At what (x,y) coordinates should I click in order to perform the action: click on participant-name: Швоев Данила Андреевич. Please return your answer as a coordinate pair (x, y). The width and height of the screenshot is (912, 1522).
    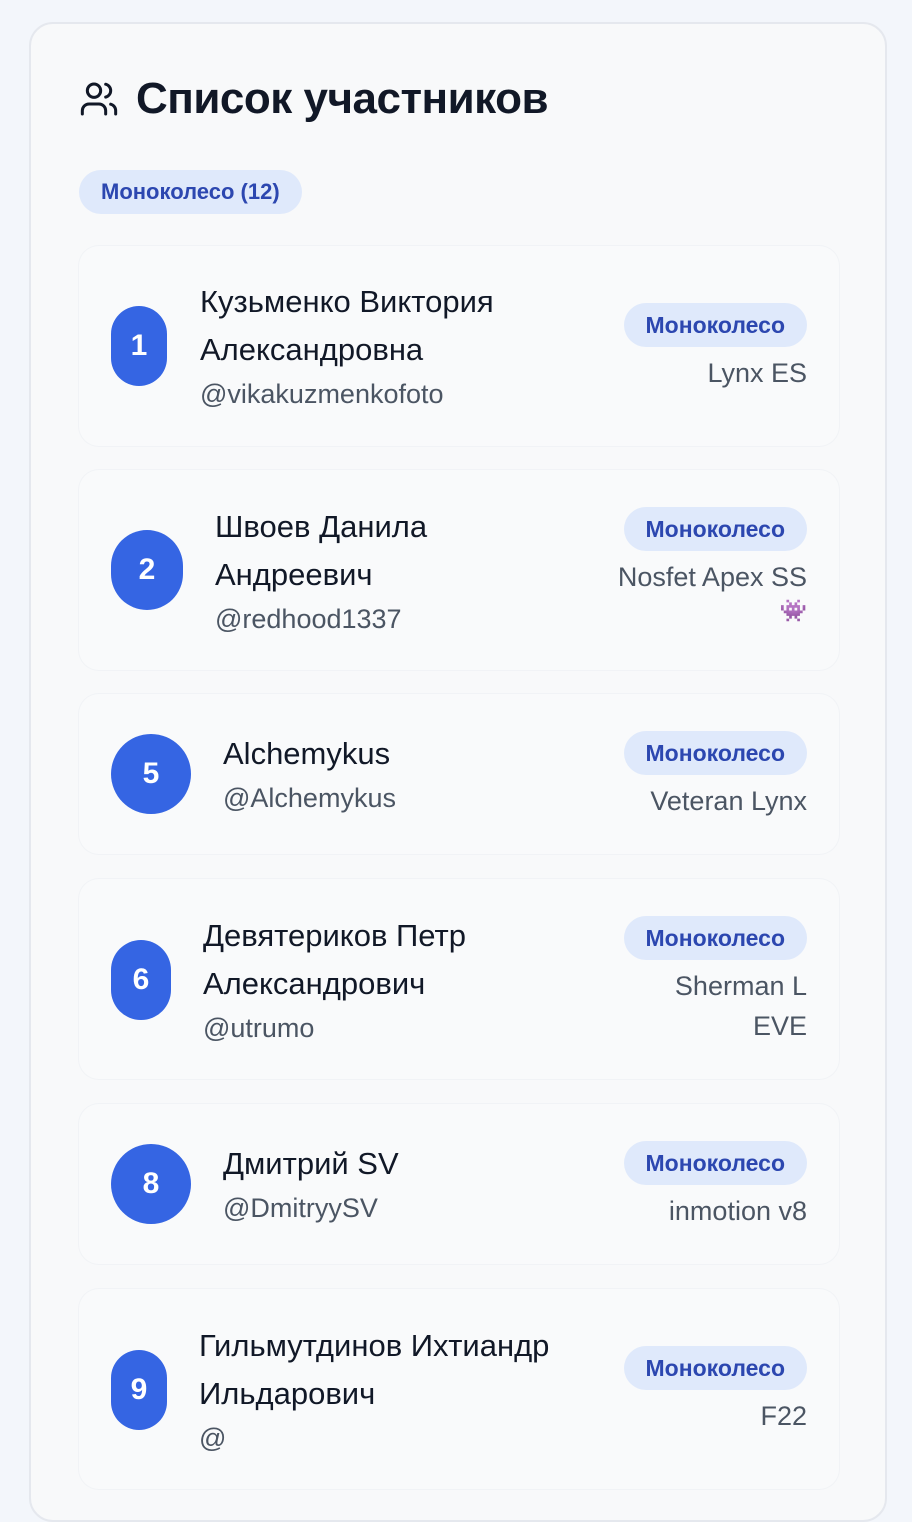
    Looking at the image, I should click on (321, 550).